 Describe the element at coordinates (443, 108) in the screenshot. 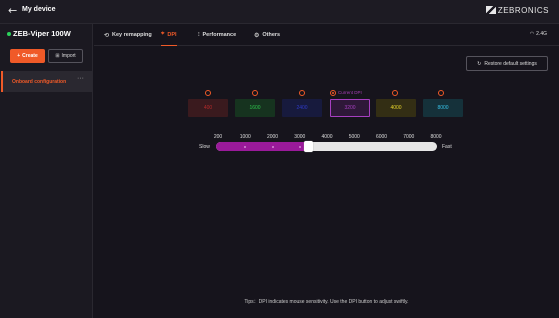

I see `dpi-level-6: 8000` at that location.